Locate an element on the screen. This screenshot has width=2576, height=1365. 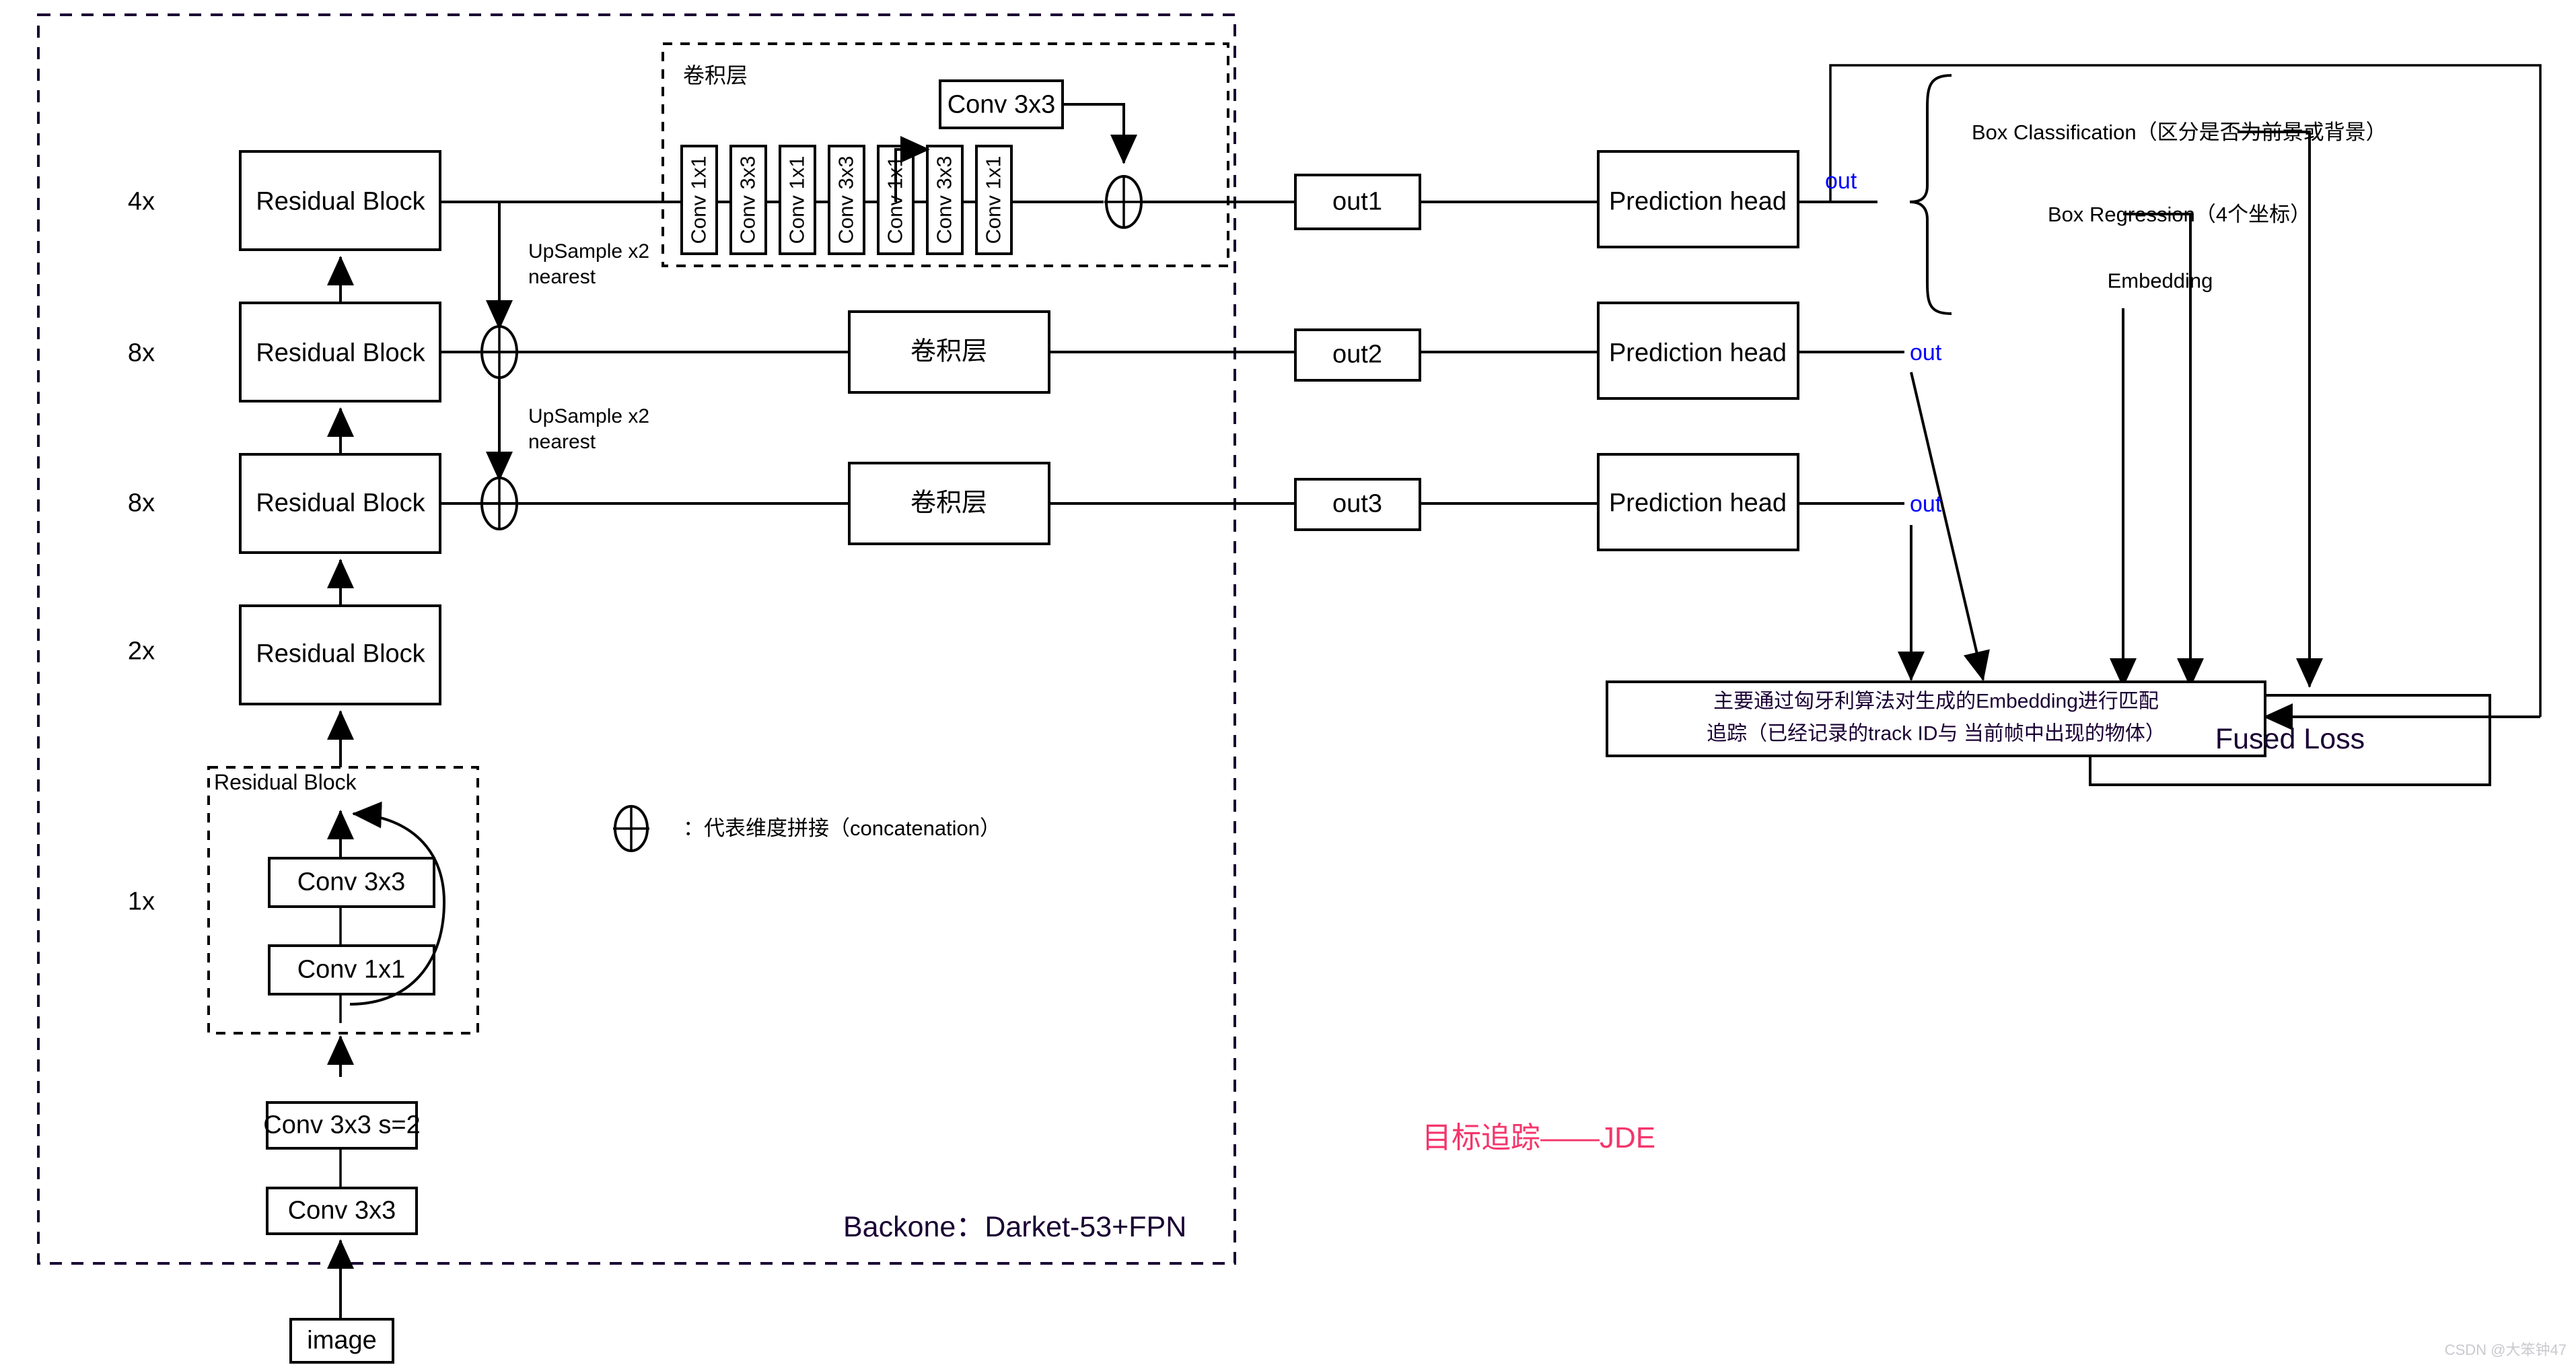
upsample-label-1: UpSample x2 nearest is located at coordinates (589, 264).